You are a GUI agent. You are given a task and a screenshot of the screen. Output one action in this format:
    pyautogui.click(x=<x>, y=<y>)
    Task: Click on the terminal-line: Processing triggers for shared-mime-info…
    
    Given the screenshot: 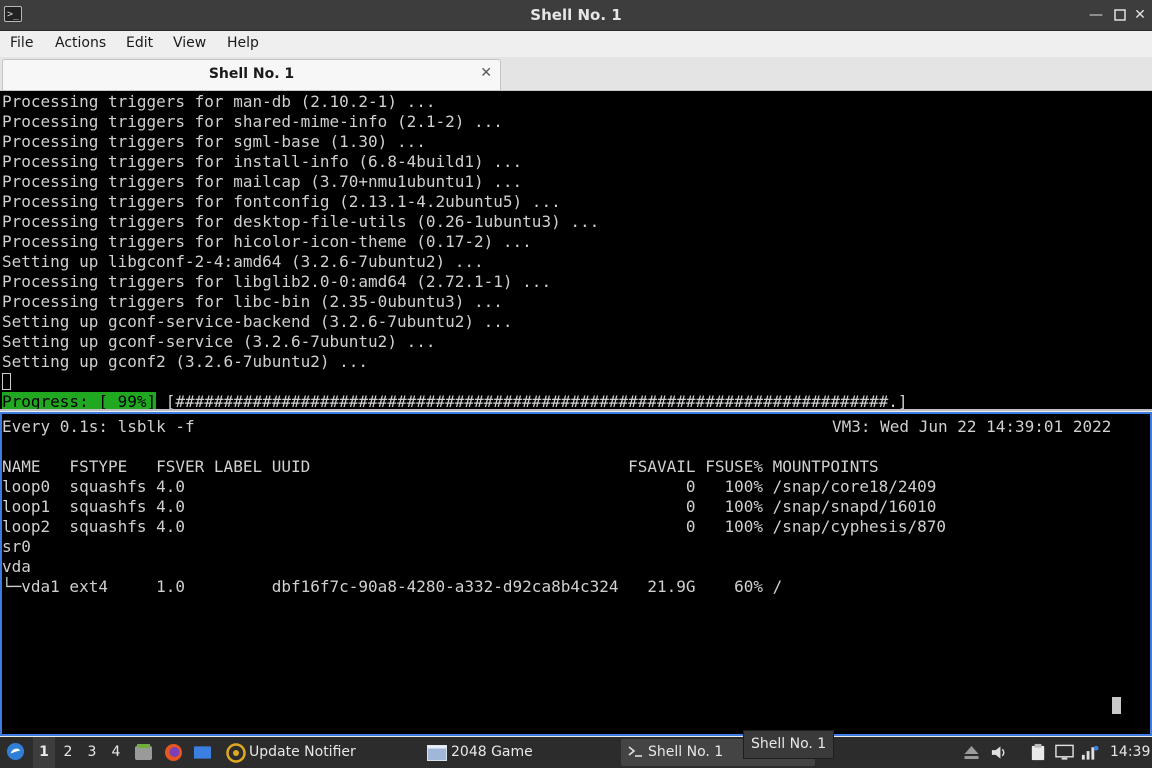 What is the action you would take?
    pyautogui.click(x=252, y=121)
    